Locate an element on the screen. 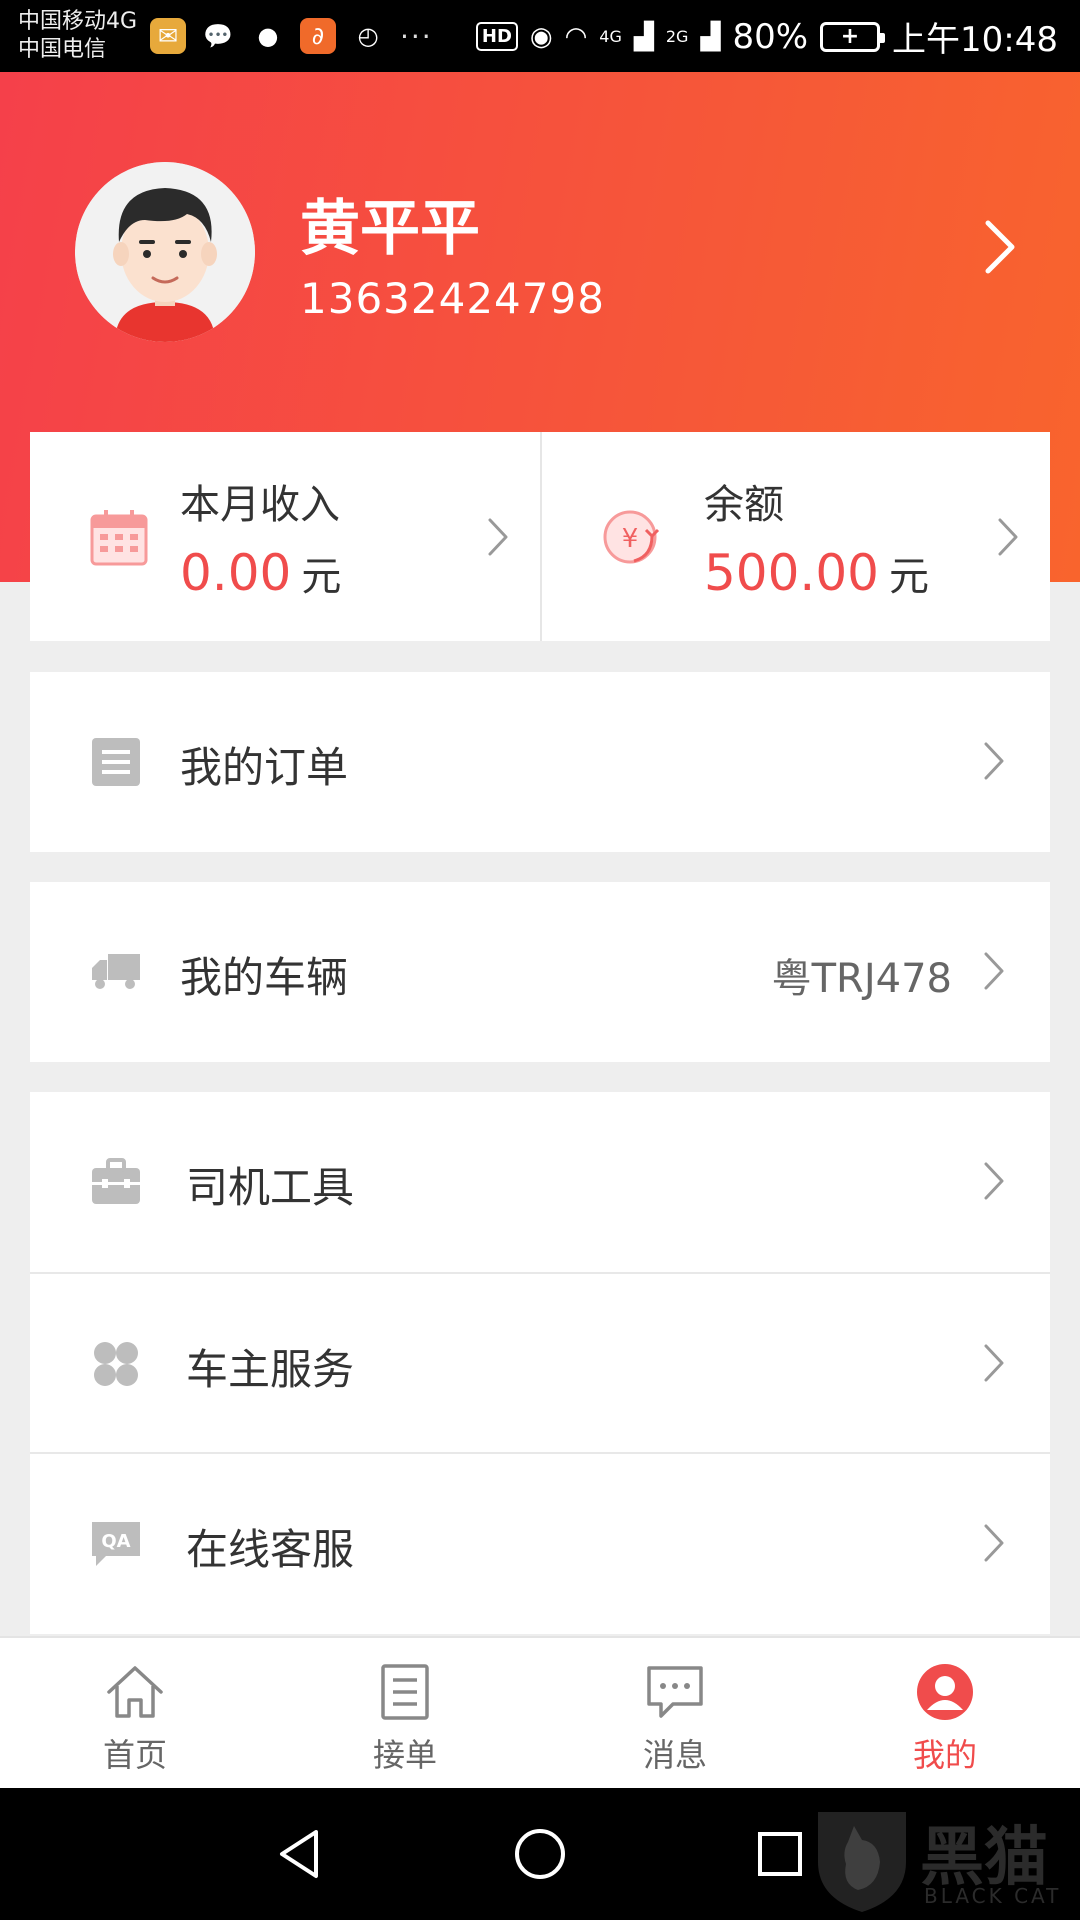 This screenshot has height=1920, width=1080. yuan-coin-icon: ¥ is located at coordinates (631, 537).